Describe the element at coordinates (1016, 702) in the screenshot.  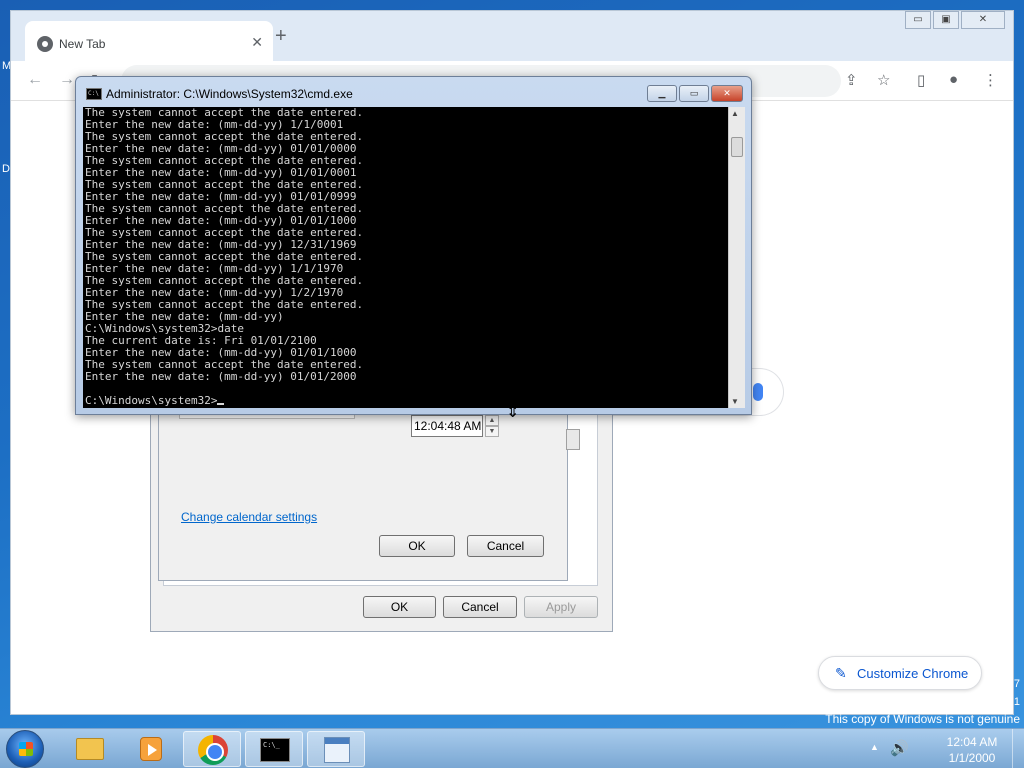
I see `watermark-build-number: 1` at that location.